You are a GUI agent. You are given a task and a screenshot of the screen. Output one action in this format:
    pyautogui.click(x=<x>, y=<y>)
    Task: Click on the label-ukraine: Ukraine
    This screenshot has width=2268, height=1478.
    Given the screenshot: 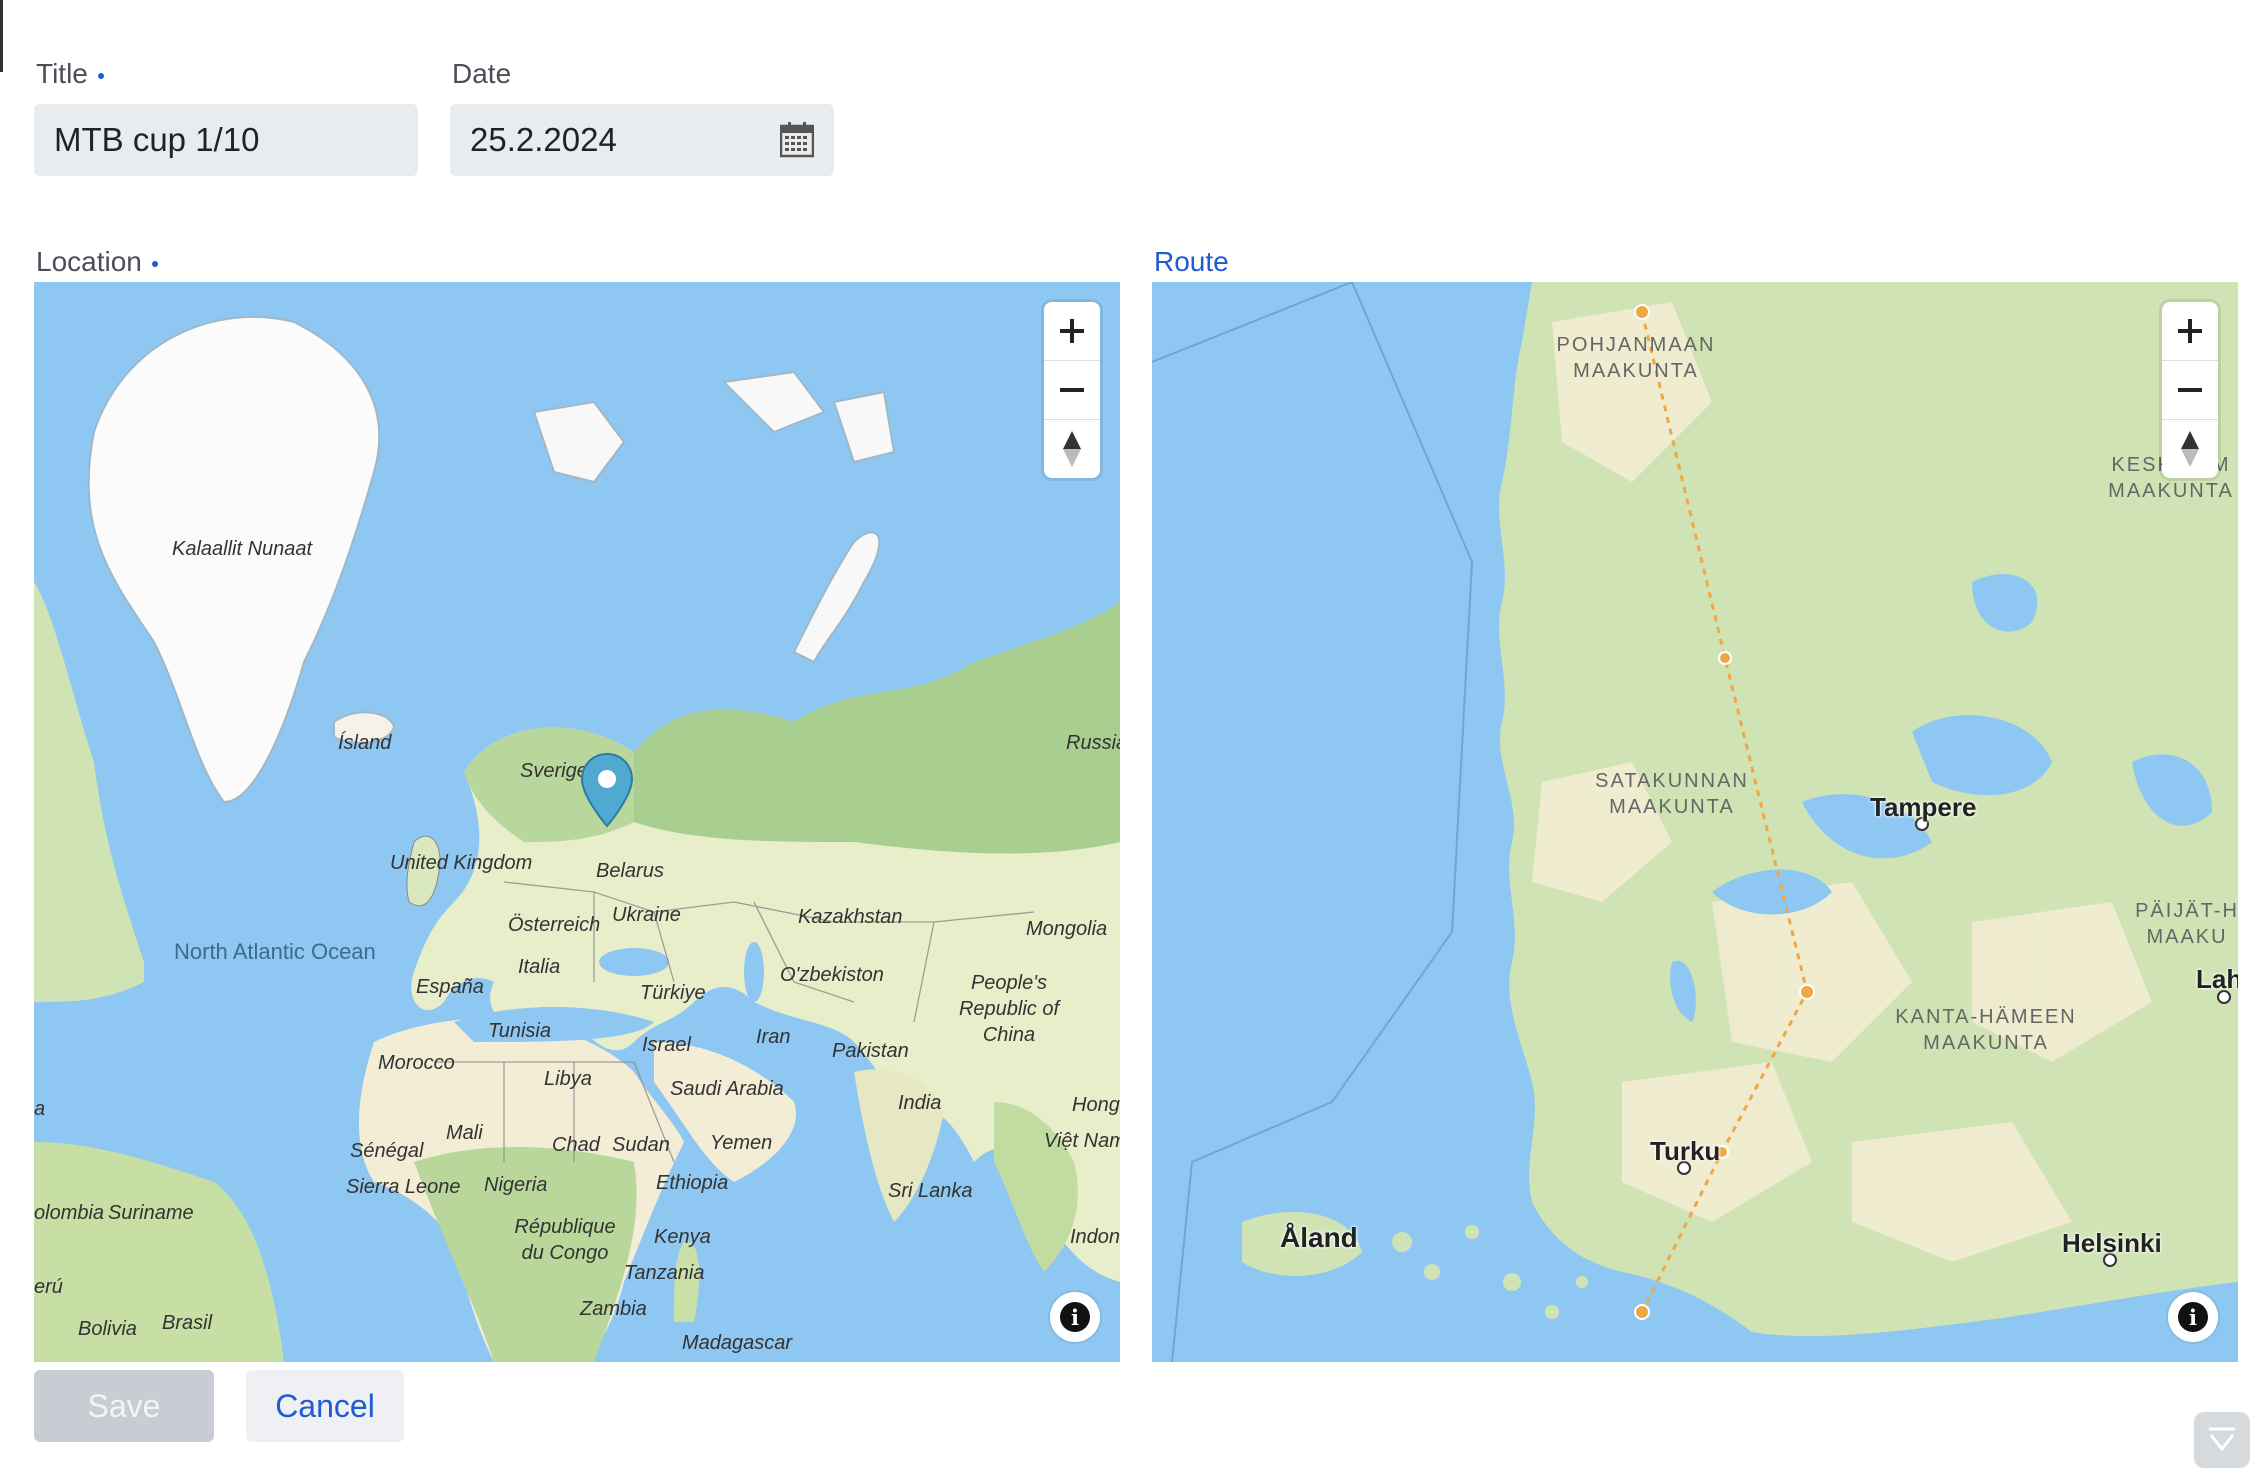 What is the action you would take?
    pyautogui.click(x=646, y=915)
    